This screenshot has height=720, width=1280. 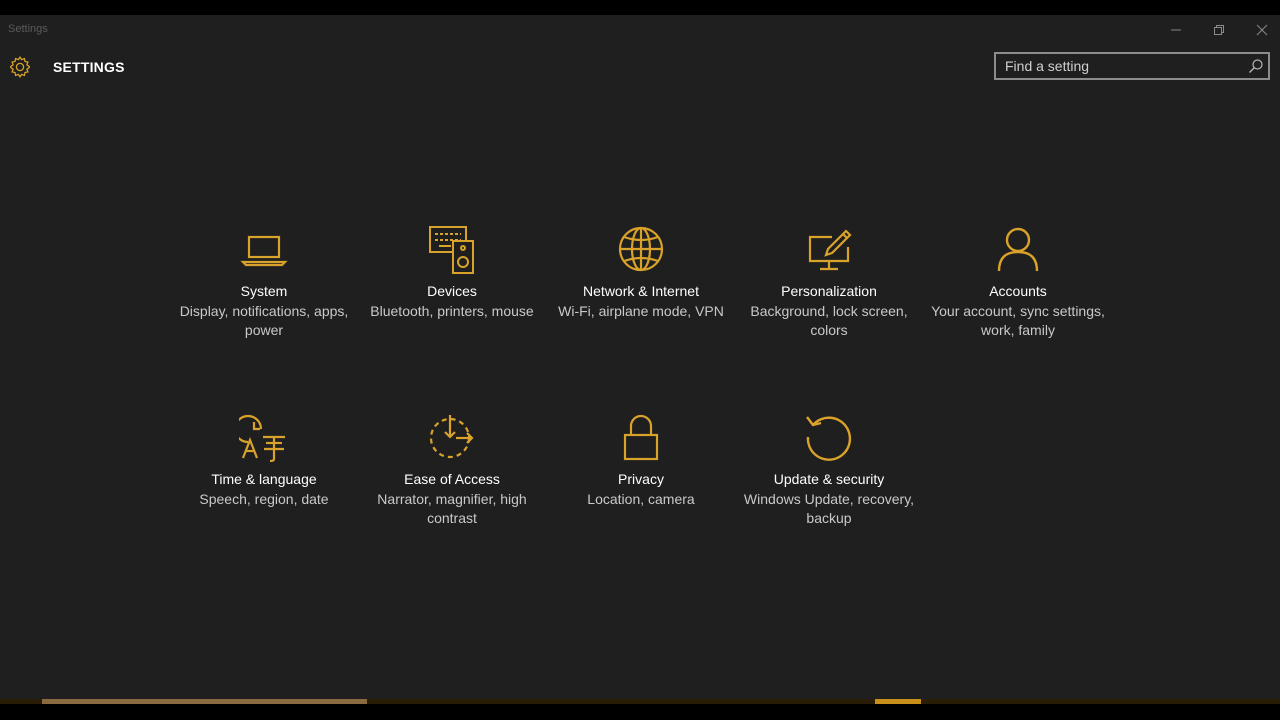 I want to click on screen-top-bar, so click(x=640, y=7).